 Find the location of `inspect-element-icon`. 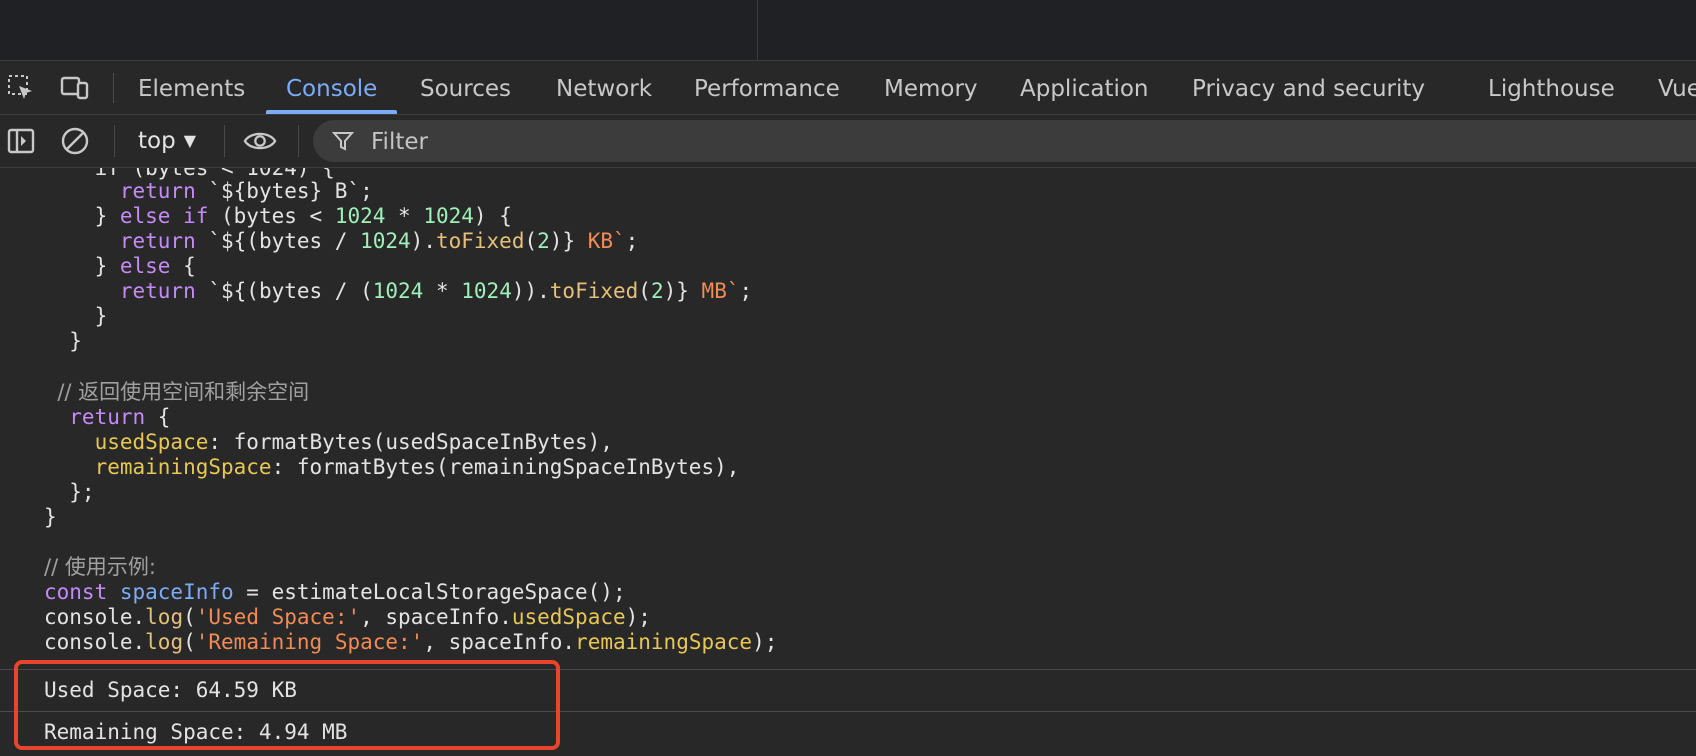

inspect-element-icon is located at coordinates (21, 88).